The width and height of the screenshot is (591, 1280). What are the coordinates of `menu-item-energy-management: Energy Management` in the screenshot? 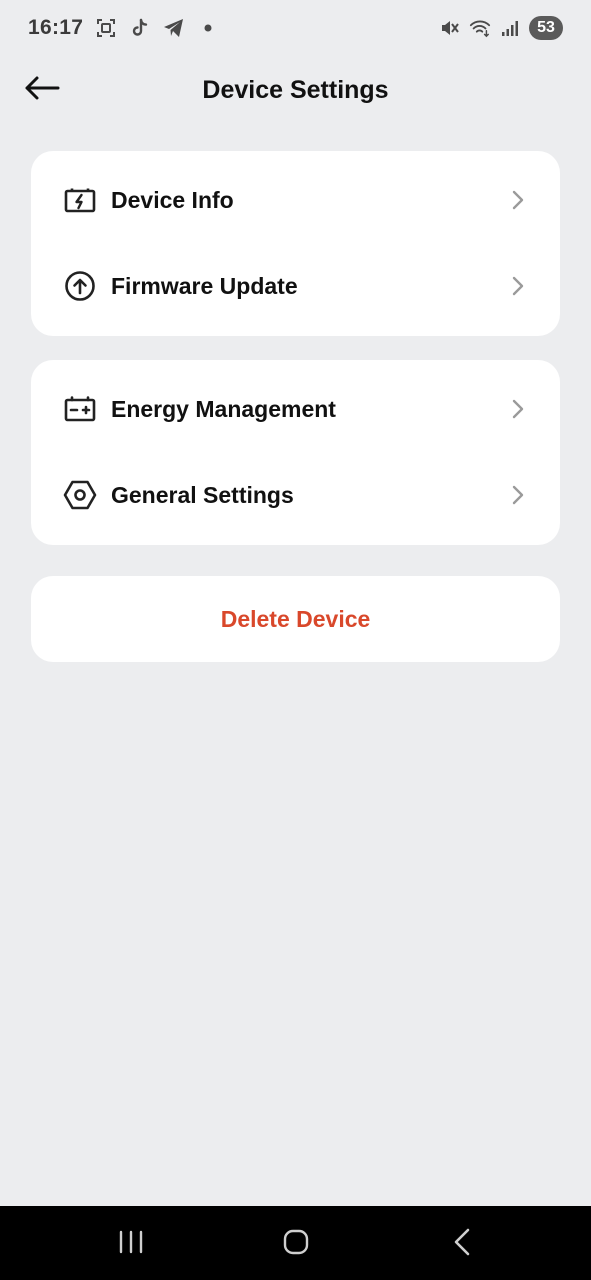 It's located at (295, 409).